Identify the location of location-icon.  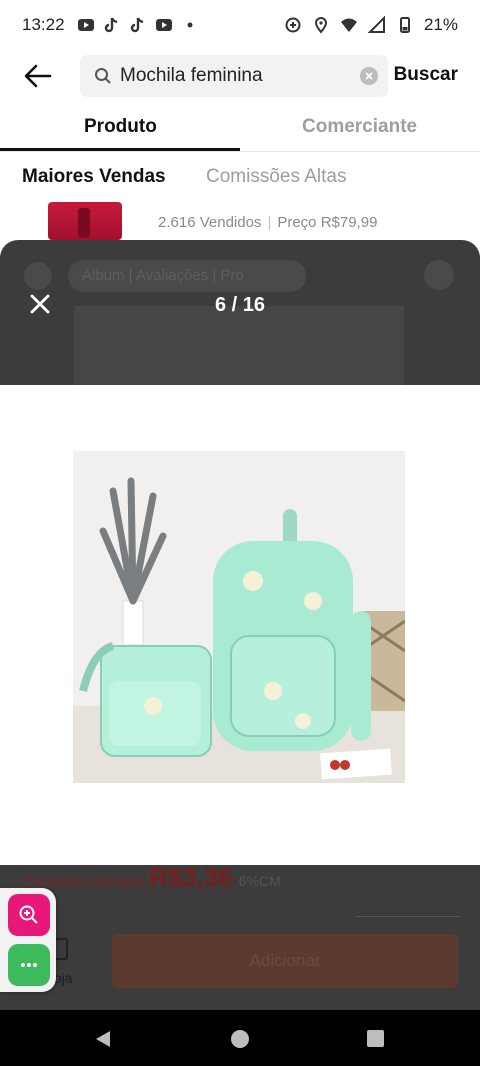
(320, 25).